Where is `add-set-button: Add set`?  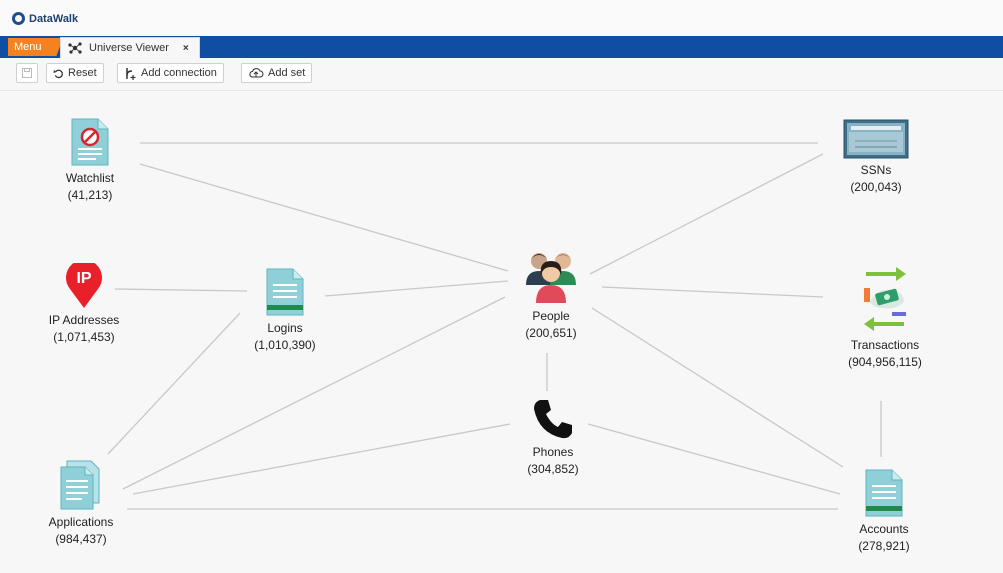
add-set-button: Add set is located at coordinates (277, 73).